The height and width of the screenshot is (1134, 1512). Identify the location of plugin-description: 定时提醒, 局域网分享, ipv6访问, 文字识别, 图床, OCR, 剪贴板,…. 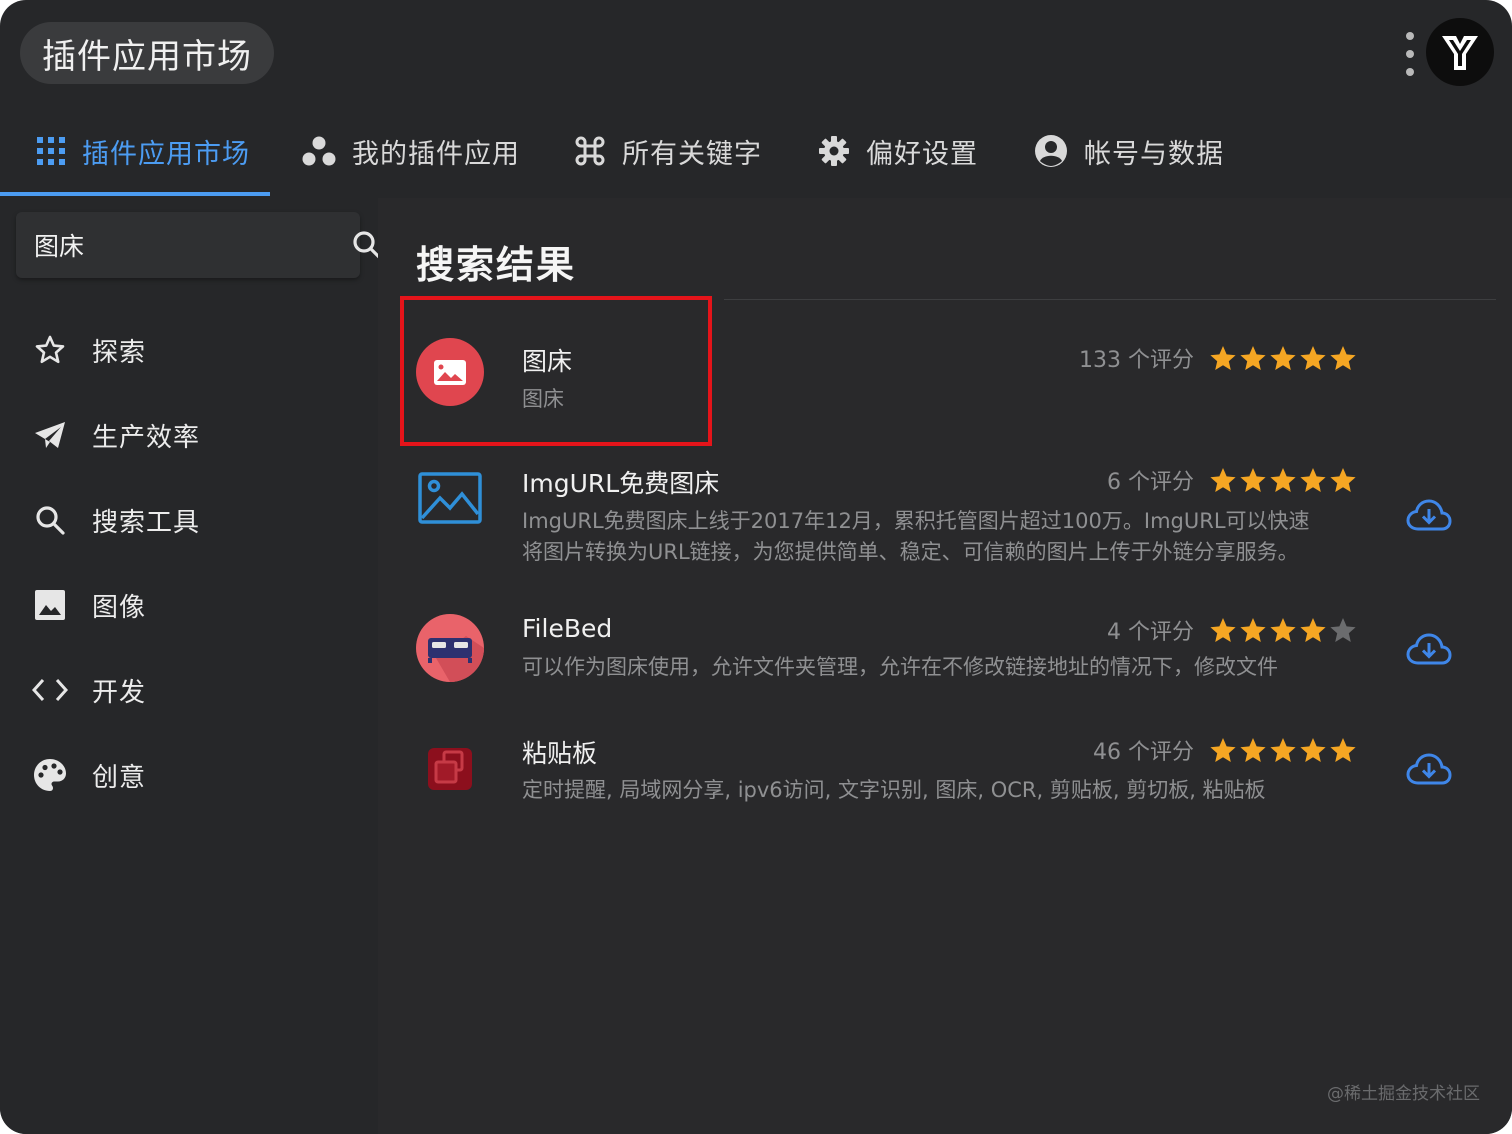
(894, 790).